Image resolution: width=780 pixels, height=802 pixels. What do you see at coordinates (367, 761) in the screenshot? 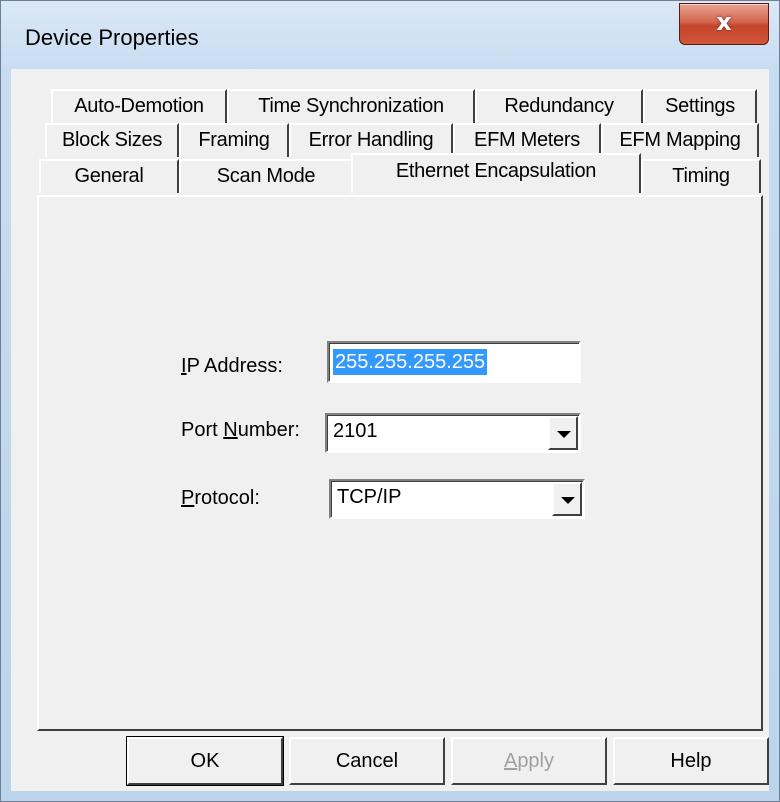
I see `cancel-button: Cancel` at bounding box center [367, 761].